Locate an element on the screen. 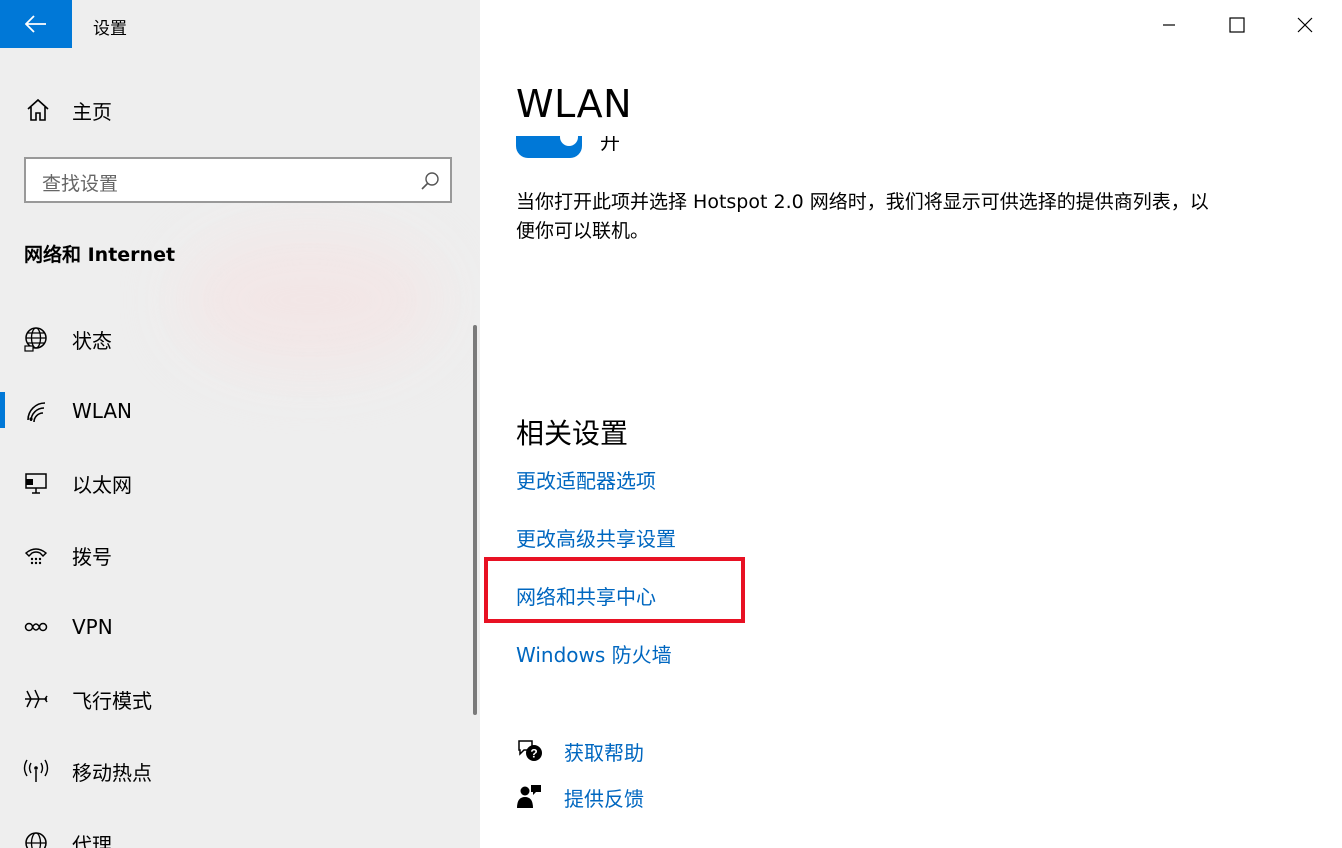 The height and width of the screenshot is (848, 1342). search-input: 查找设置 is located at coordinates (238, 180).